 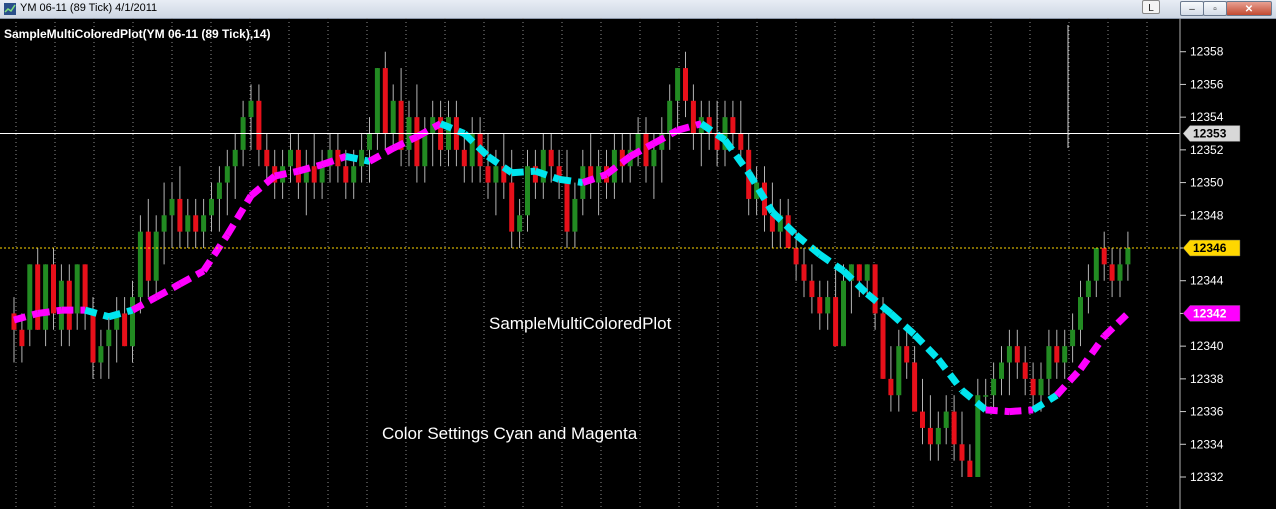 What do you see at coordinates (1210, 313) in the screenshot?
I see `flag-label: 12342` at bounding box center [1210, 313].